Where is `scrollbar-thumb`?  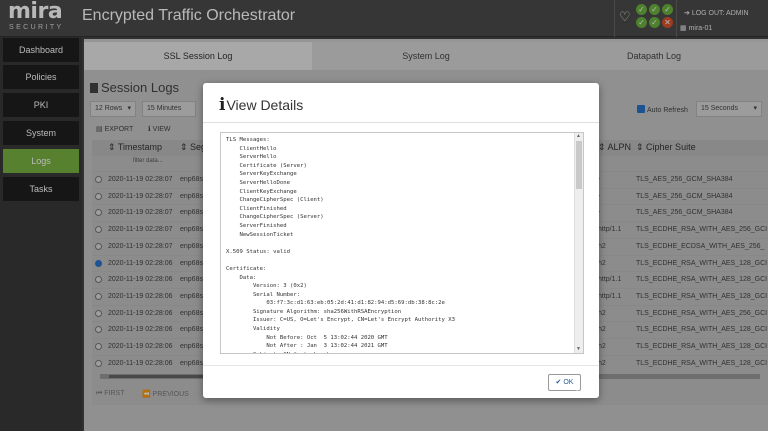
scrollbar-thumb is located at coordinates (579, 165).